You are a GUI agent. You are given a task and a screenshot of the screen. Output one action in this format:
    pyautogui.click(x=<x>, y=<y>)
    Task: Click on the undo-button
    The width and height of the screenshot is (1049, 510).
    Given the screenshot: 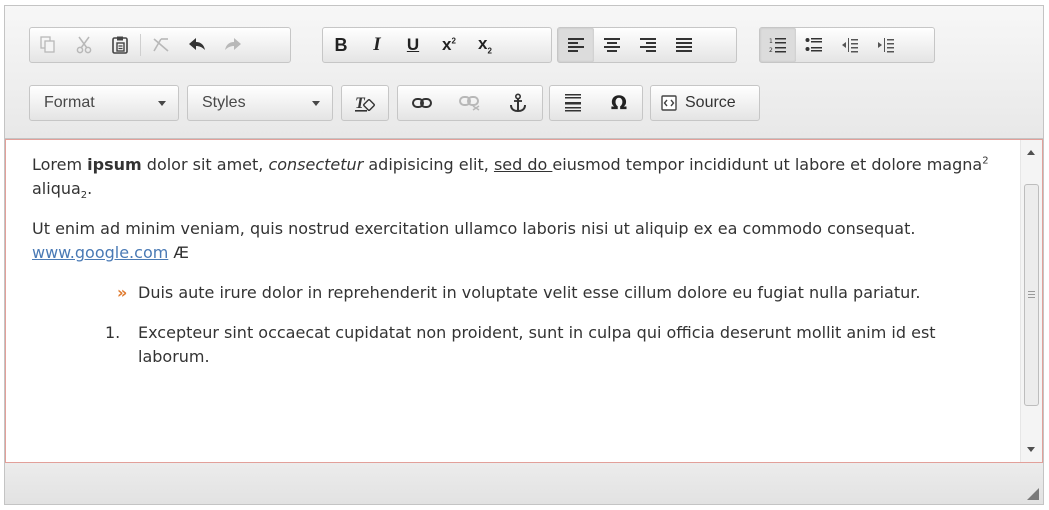 What is the action you would take?
    pyautogui.click(x=197, y=45)
    